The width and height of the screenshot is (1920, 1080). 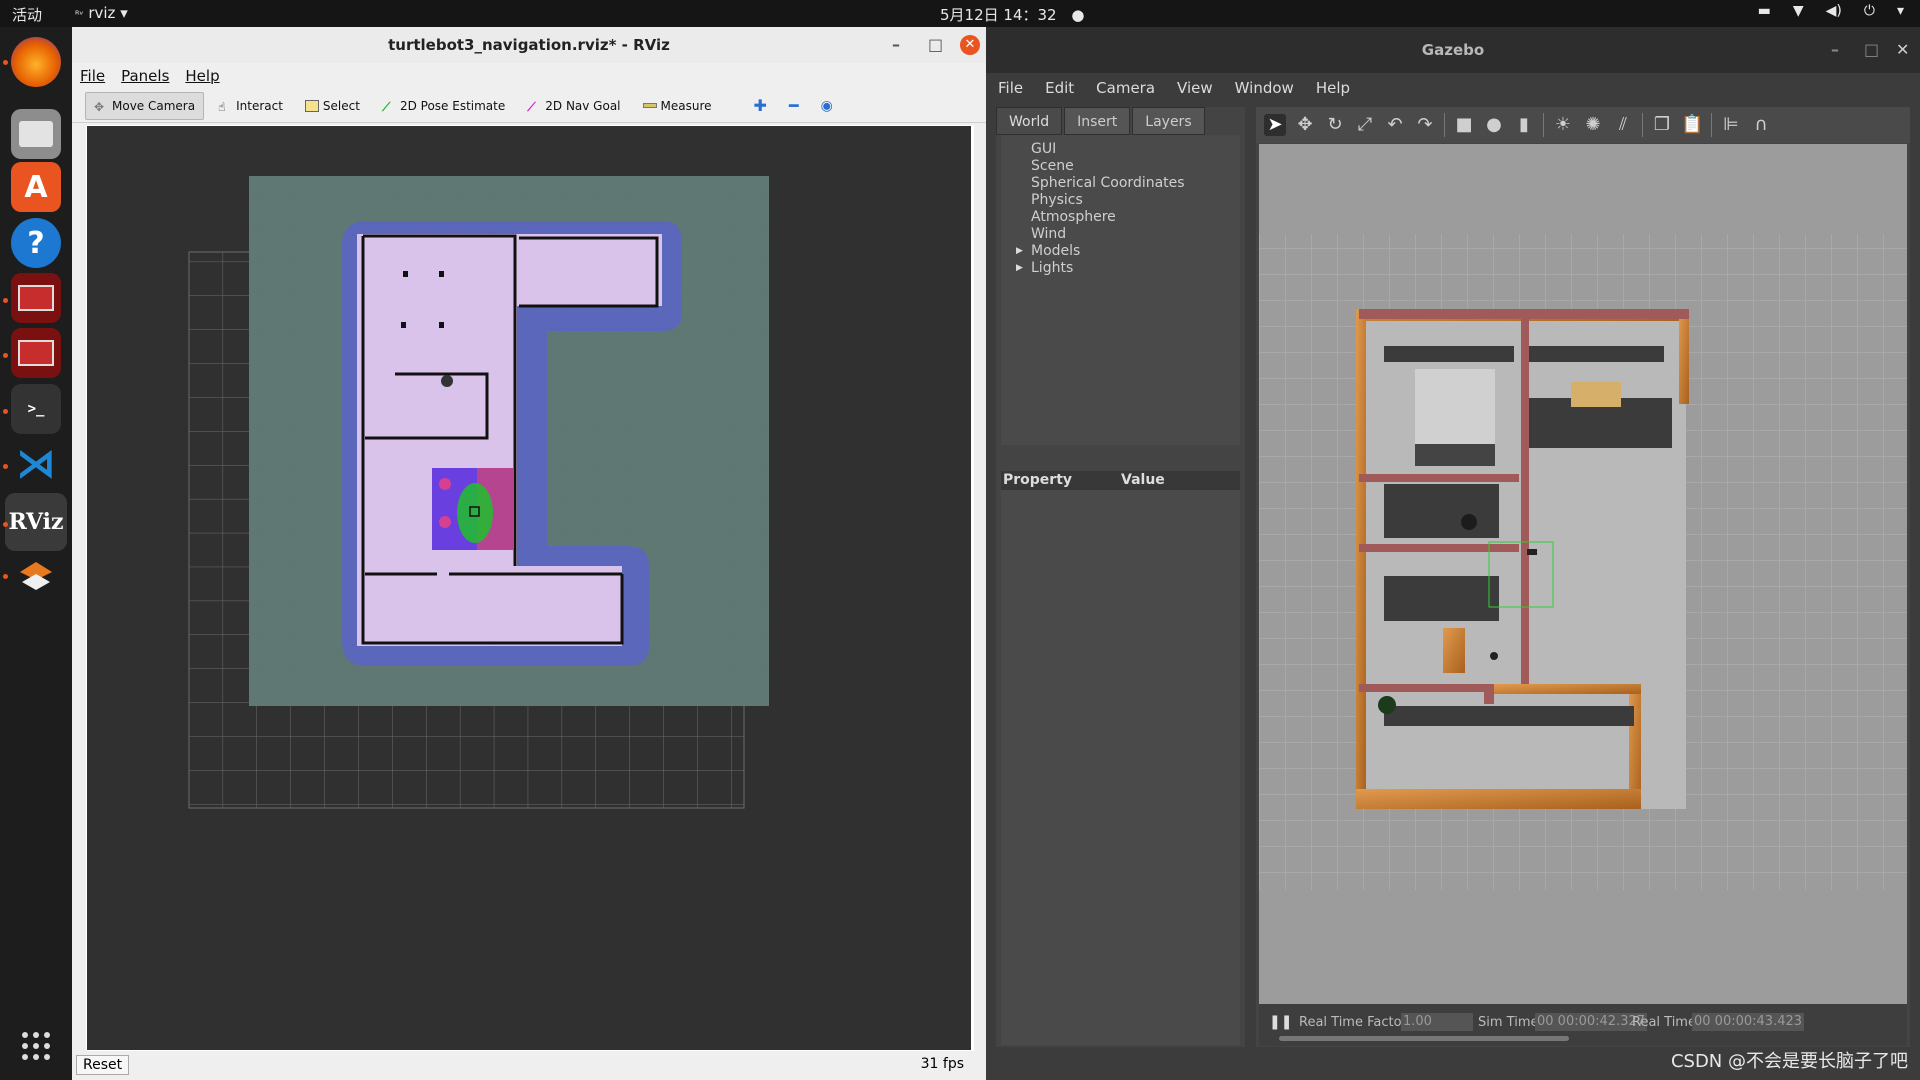 What do you see at coordinates (1038, 480) in the screenshot?
I see `property-header: Property` at bounding box center [1038, 480].